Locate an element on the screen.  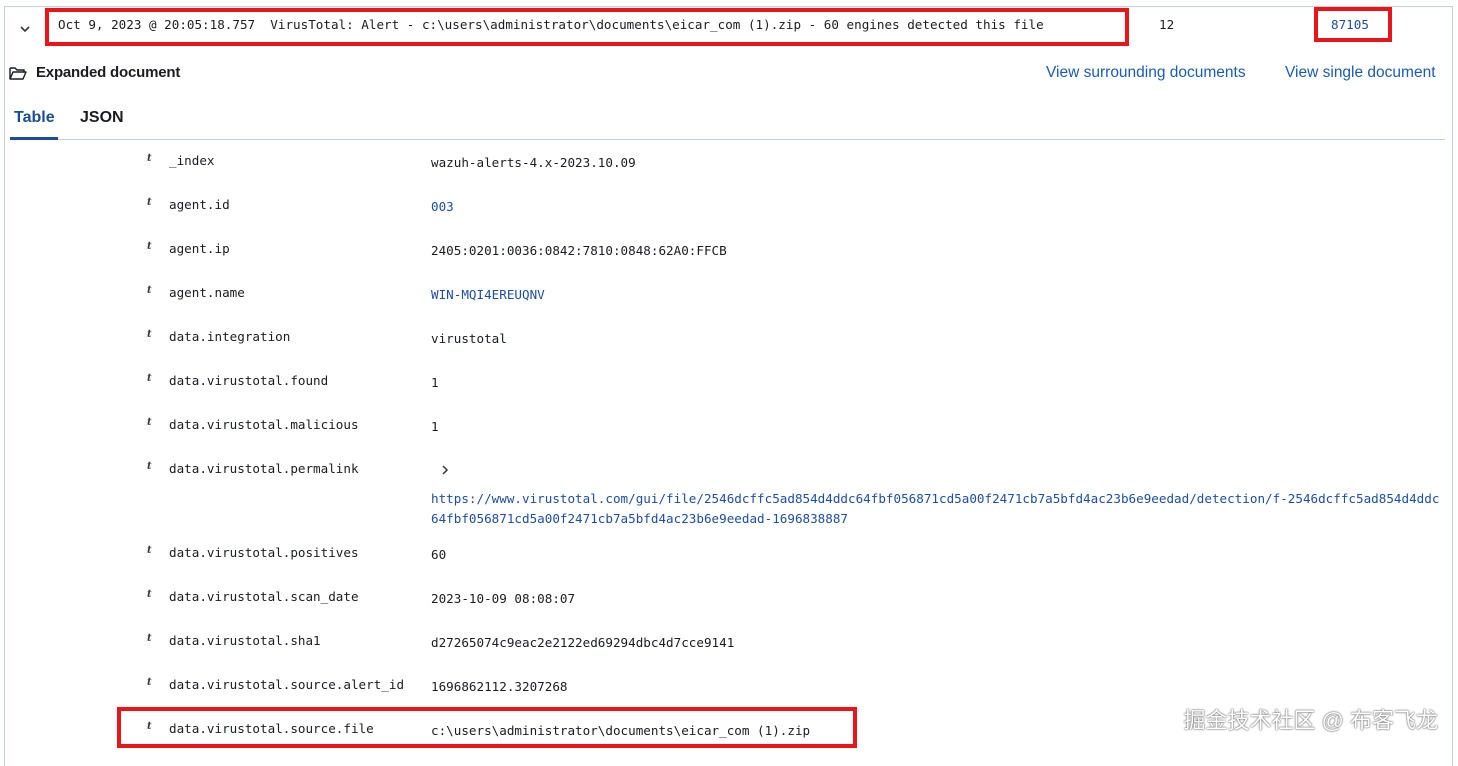
folder-open-icon is located at coordinates (18, 73).